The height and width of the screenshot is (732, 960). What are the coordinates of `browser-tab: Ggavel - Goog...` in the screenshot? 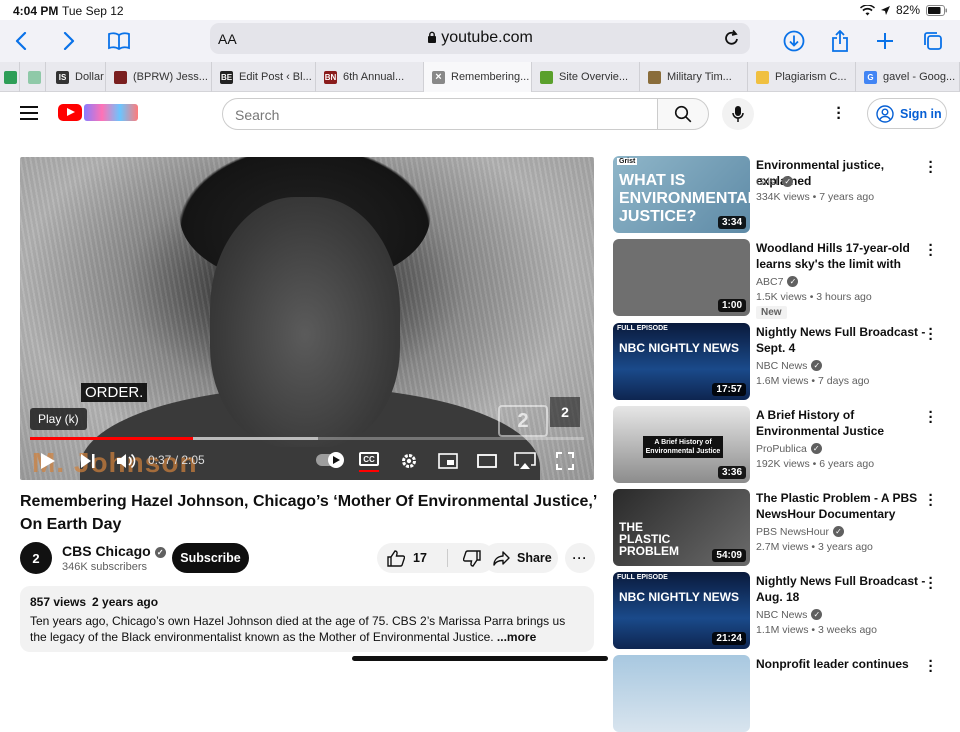 It's located at (908, 77).